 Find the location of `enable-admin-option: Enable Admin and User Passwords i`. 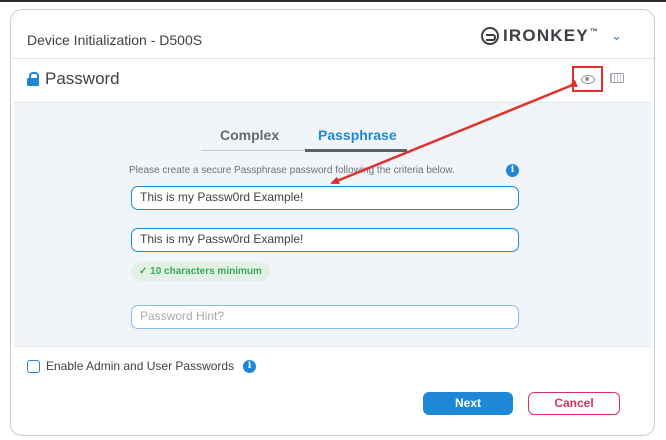

enable-admin-option: Enable Admin and User Passwords i is located at coordinates (142, 366).